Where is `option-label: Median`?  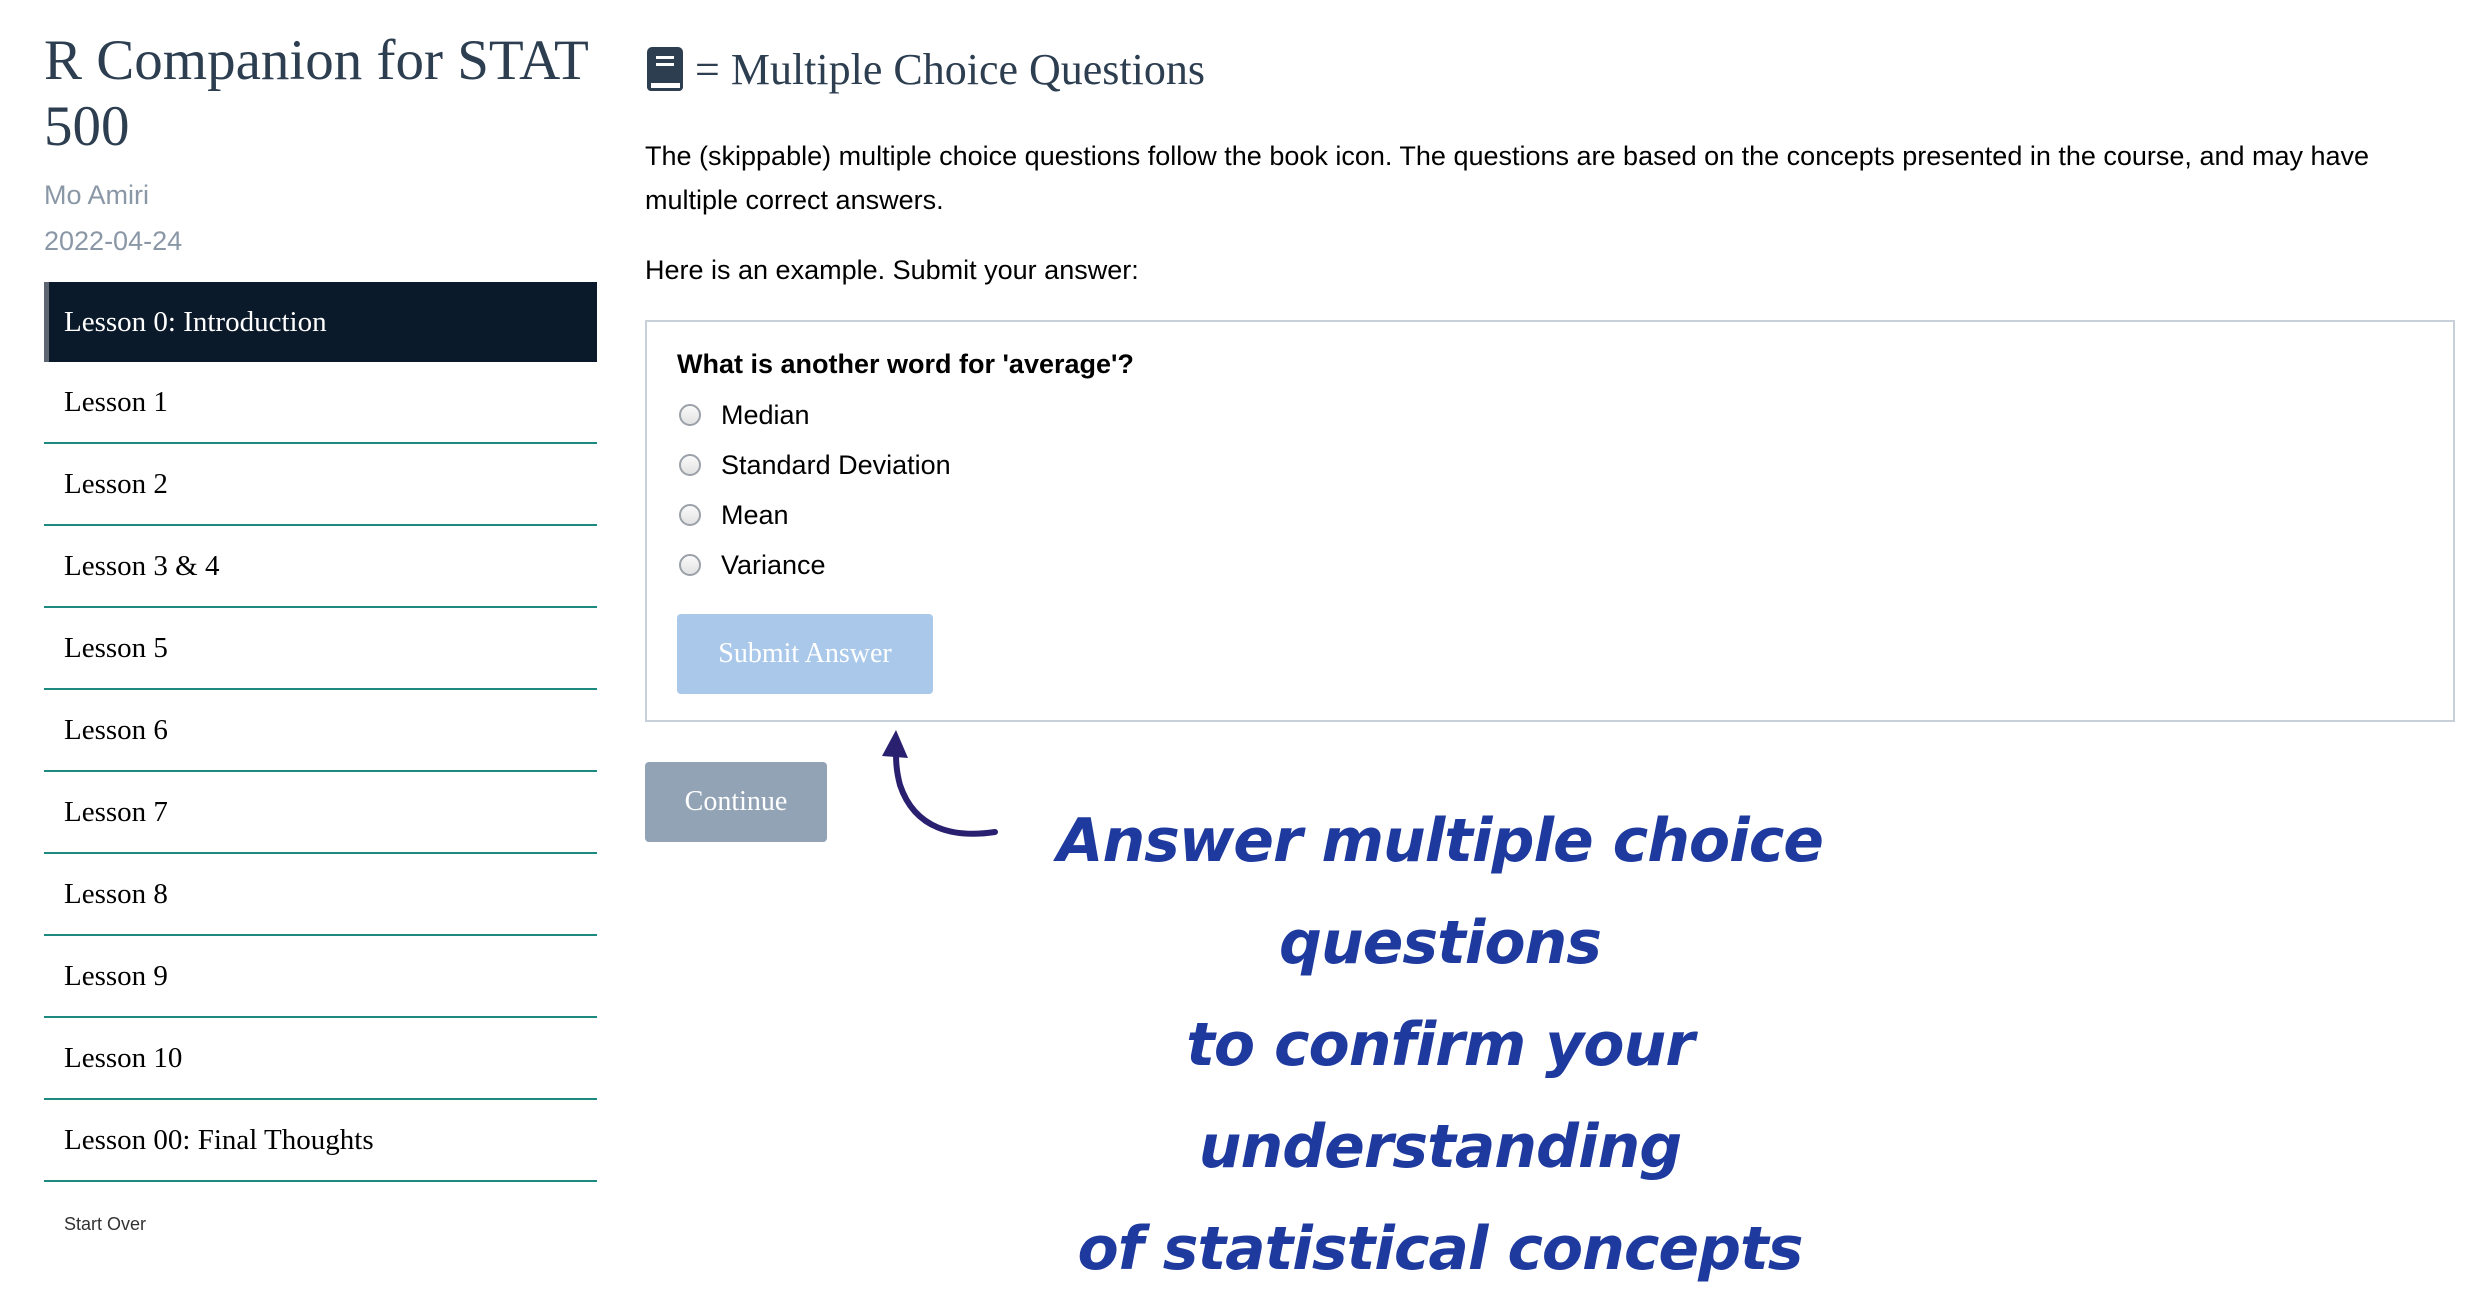 option-label: Median is located at coordinates (765, 414).